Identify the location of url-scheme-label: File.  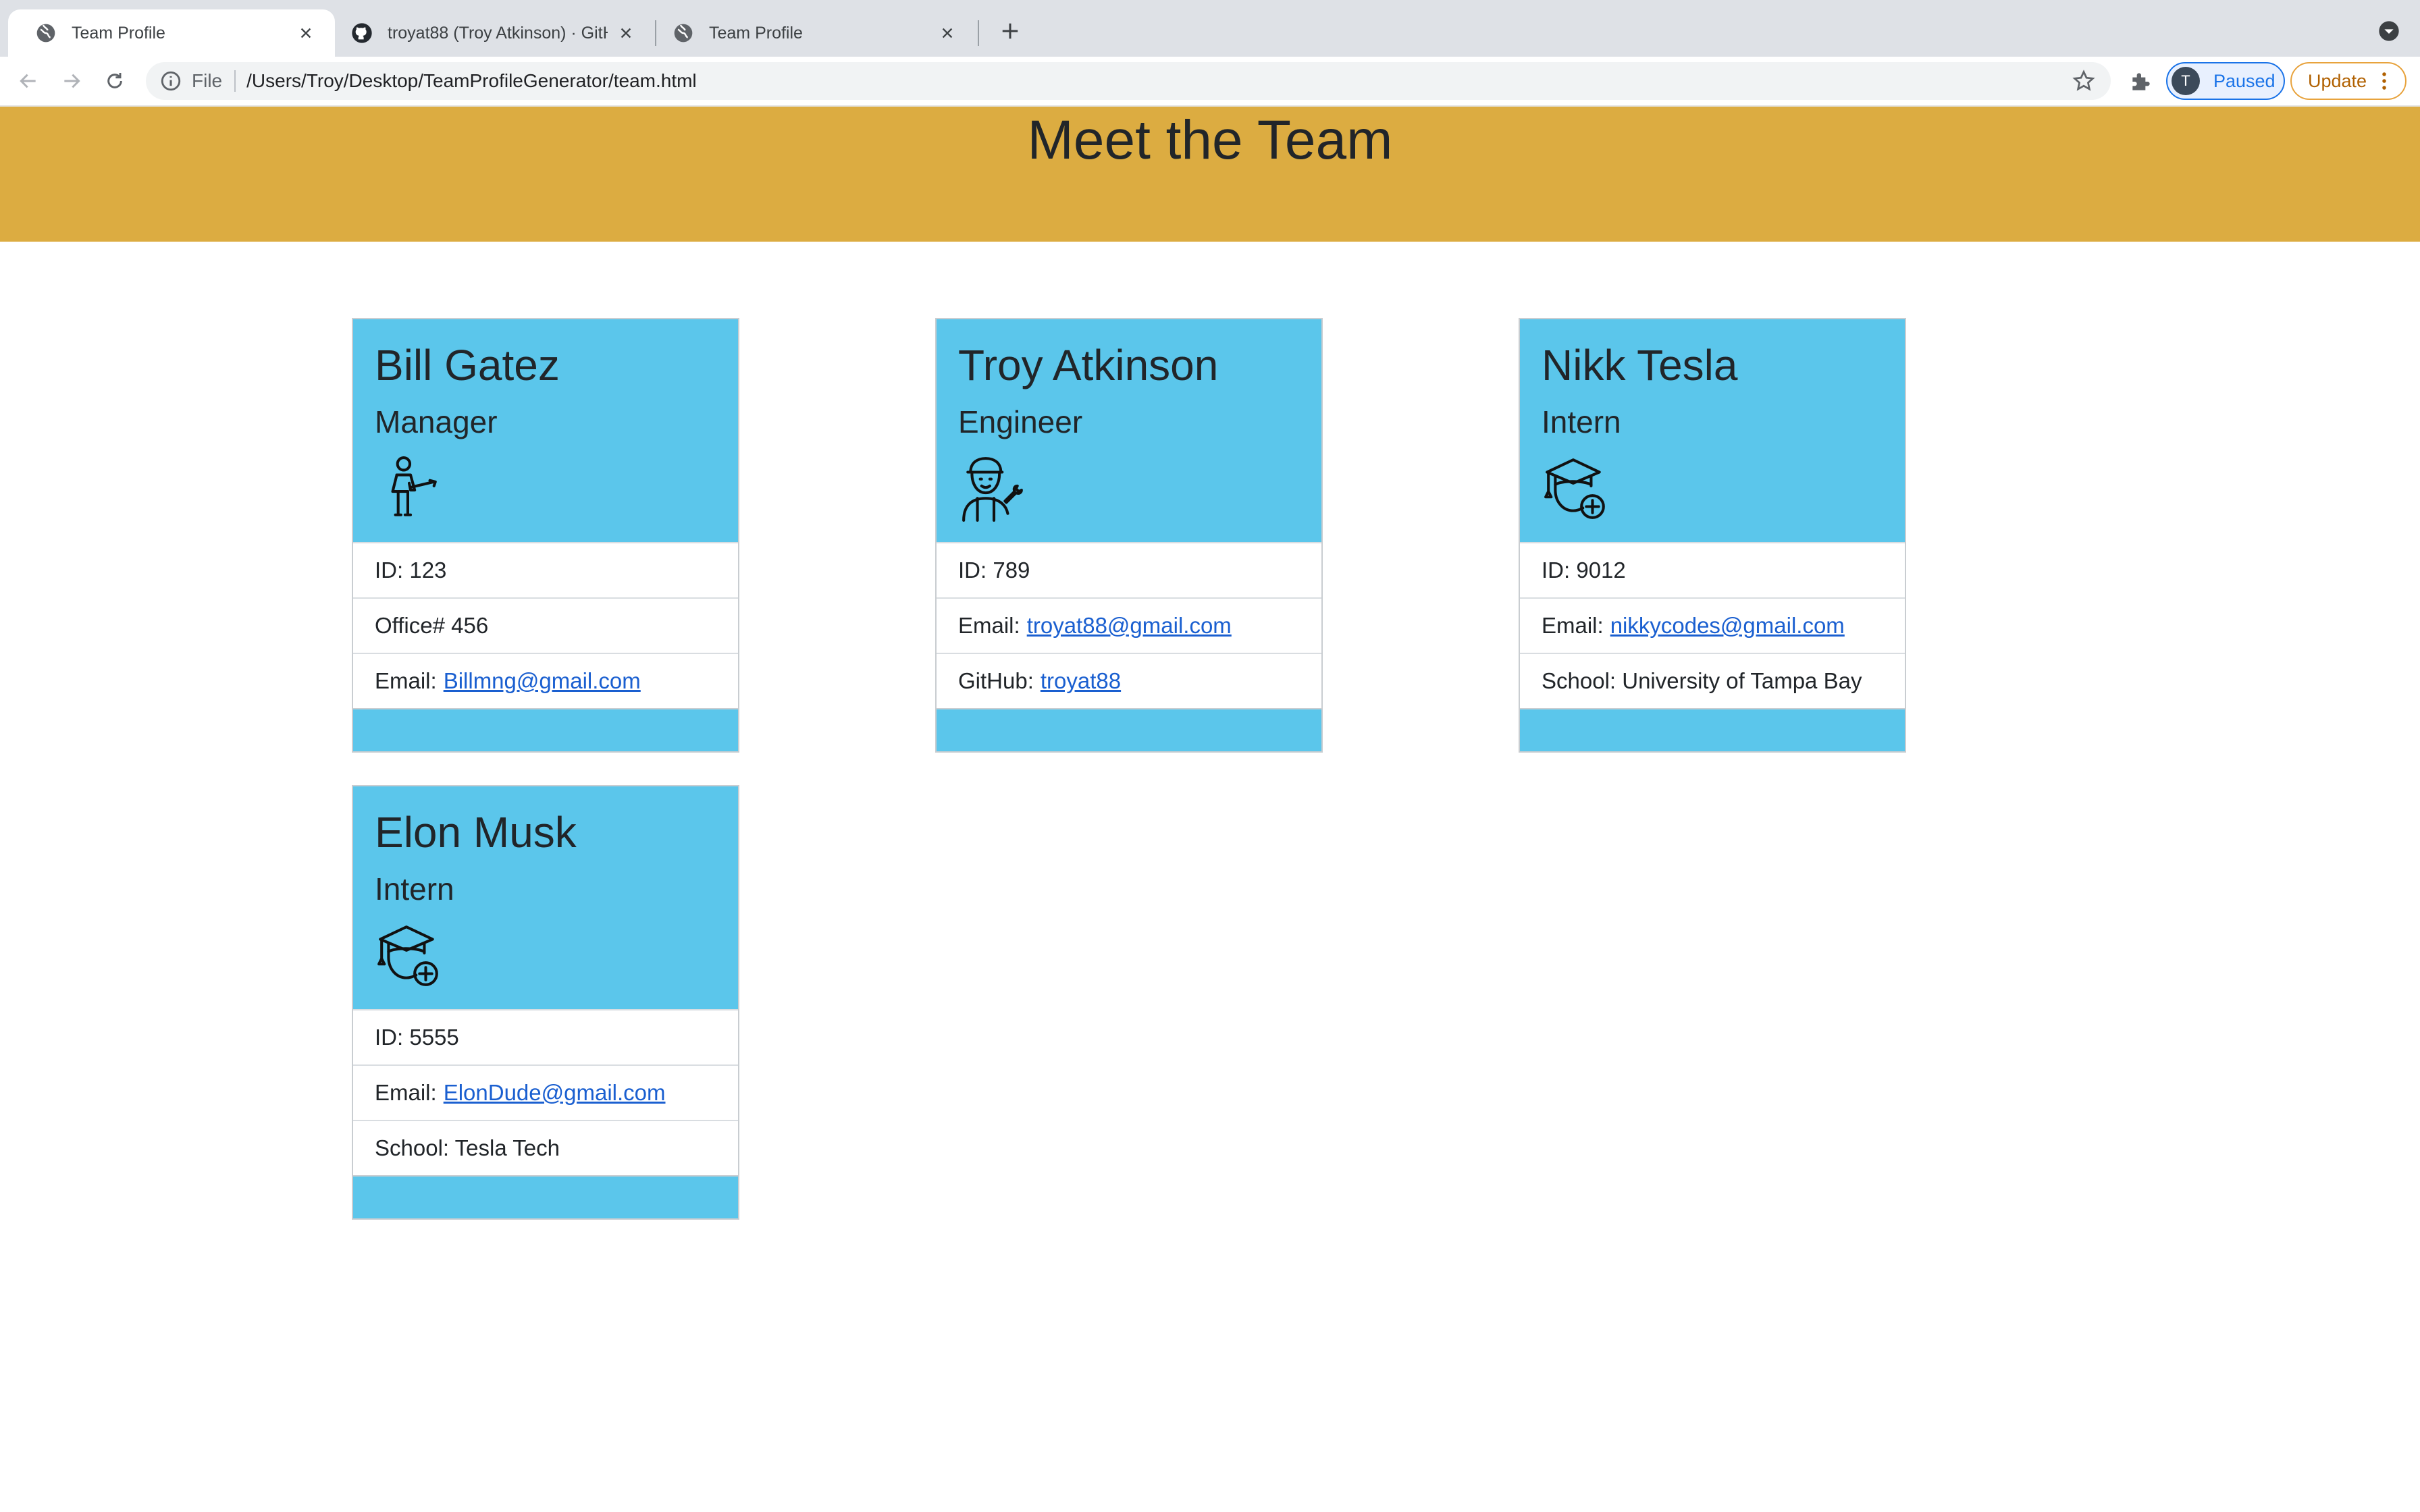
(207, 80).